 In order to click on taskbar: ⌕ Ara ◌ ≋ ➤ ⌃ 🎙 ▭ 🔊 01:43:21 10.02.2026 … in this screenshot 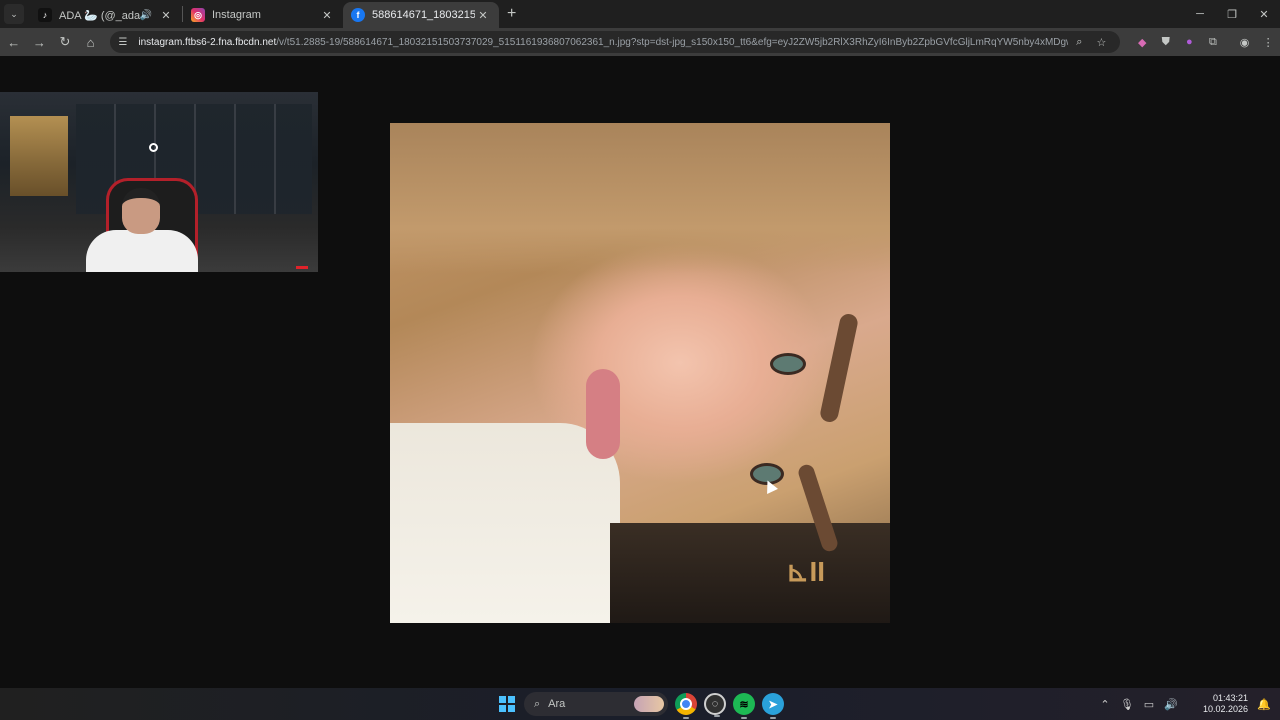, I will do `click(640, 704)`.